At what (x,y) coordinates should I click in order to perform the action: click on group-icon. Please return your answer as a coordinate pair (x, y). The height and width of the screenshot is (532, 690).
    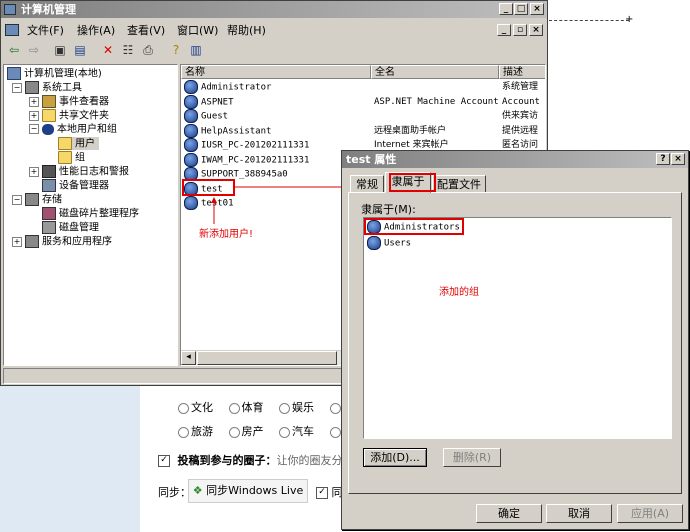
    Looking at the image, I should click on (374, 243).